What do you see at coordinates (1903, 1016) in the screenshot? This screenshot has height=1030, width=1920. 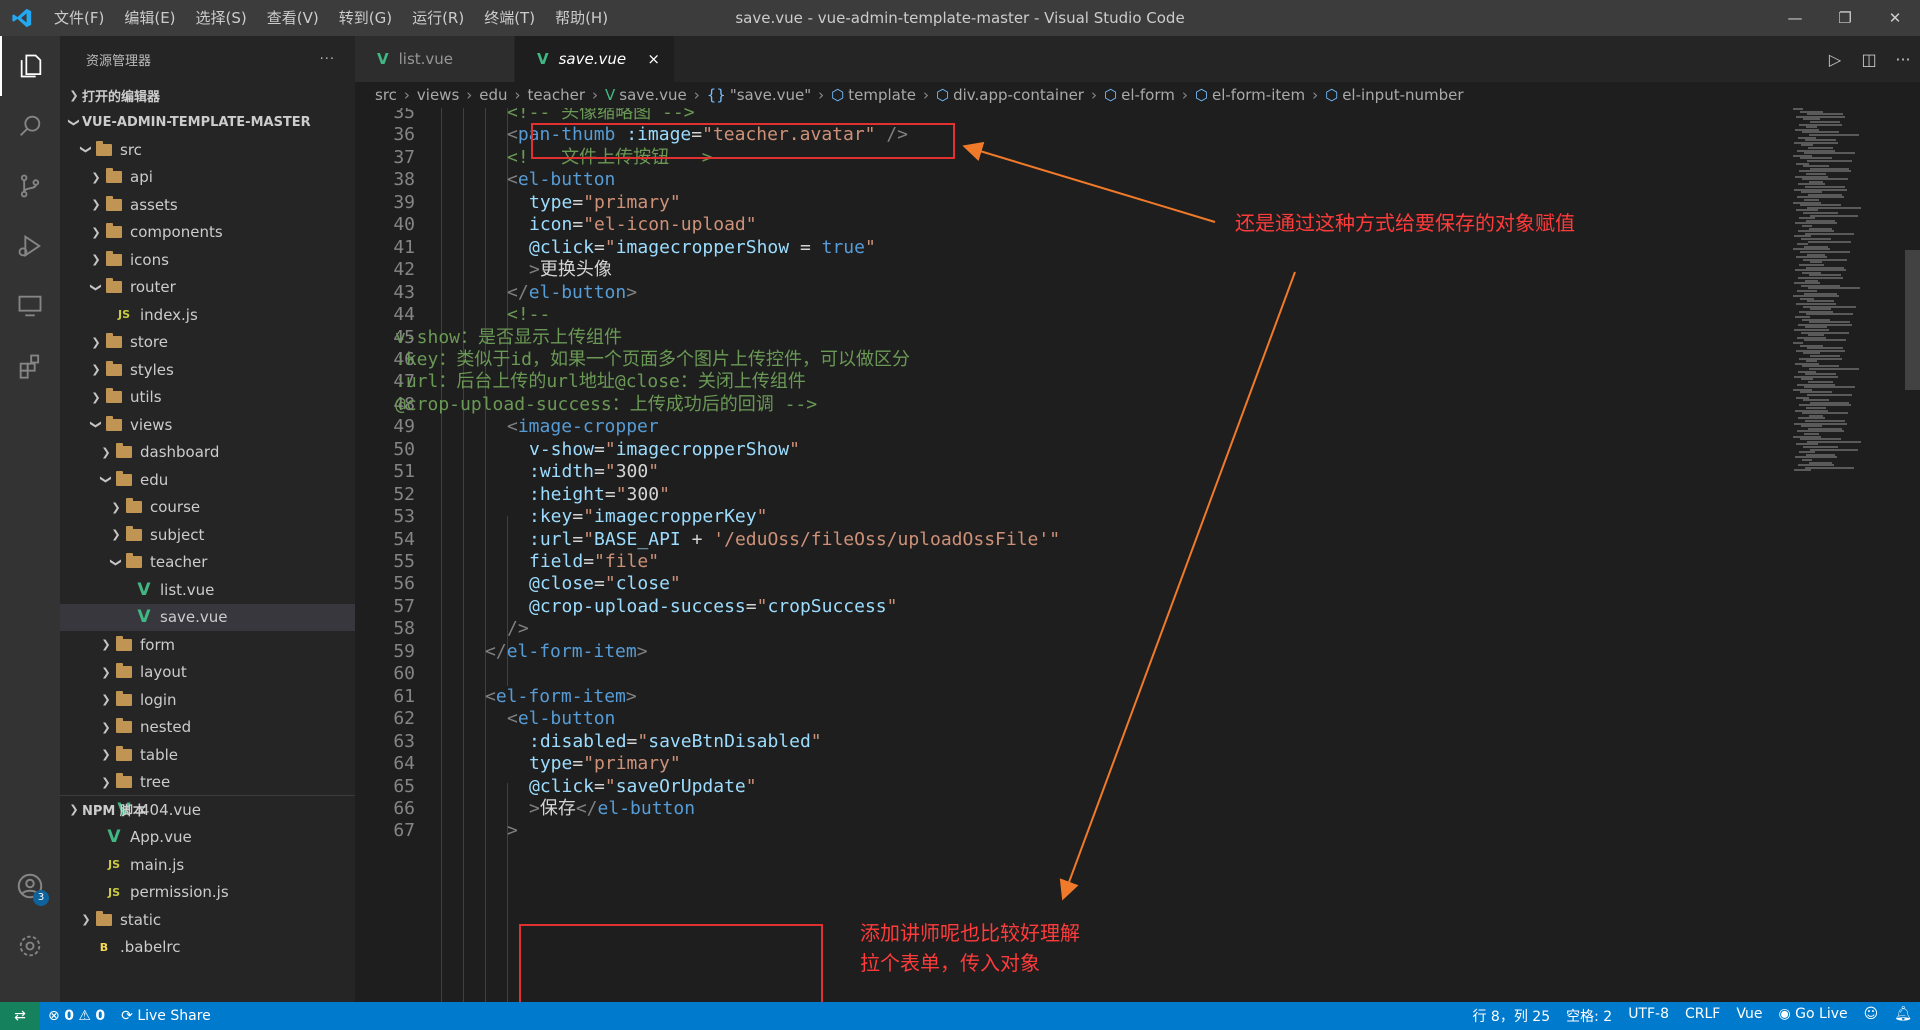 I see `notifications-icon: 🔔︎` at bounding box center [1903, 1016].